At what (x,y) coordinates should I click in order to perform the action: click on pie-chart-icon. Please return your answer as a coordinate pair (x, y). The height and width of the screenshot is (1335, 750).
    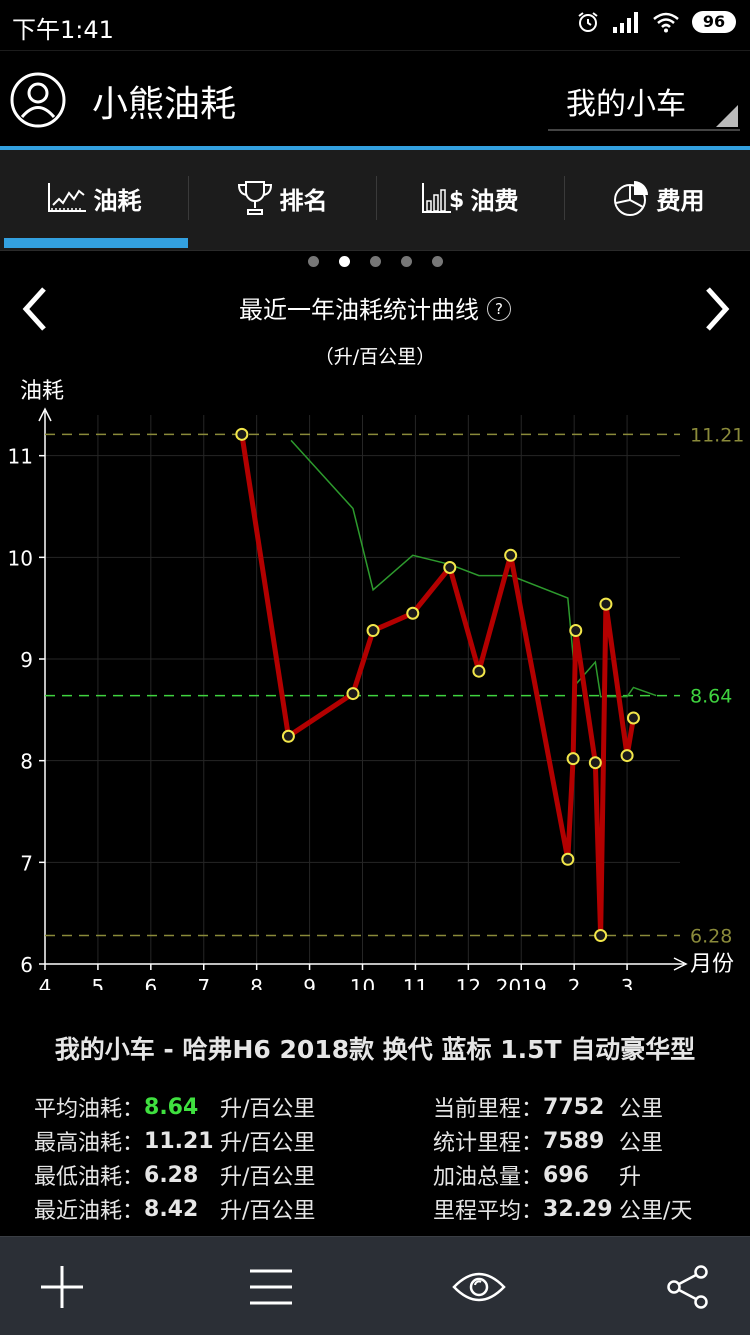
    Looking at the image, I should click on (630, 198).